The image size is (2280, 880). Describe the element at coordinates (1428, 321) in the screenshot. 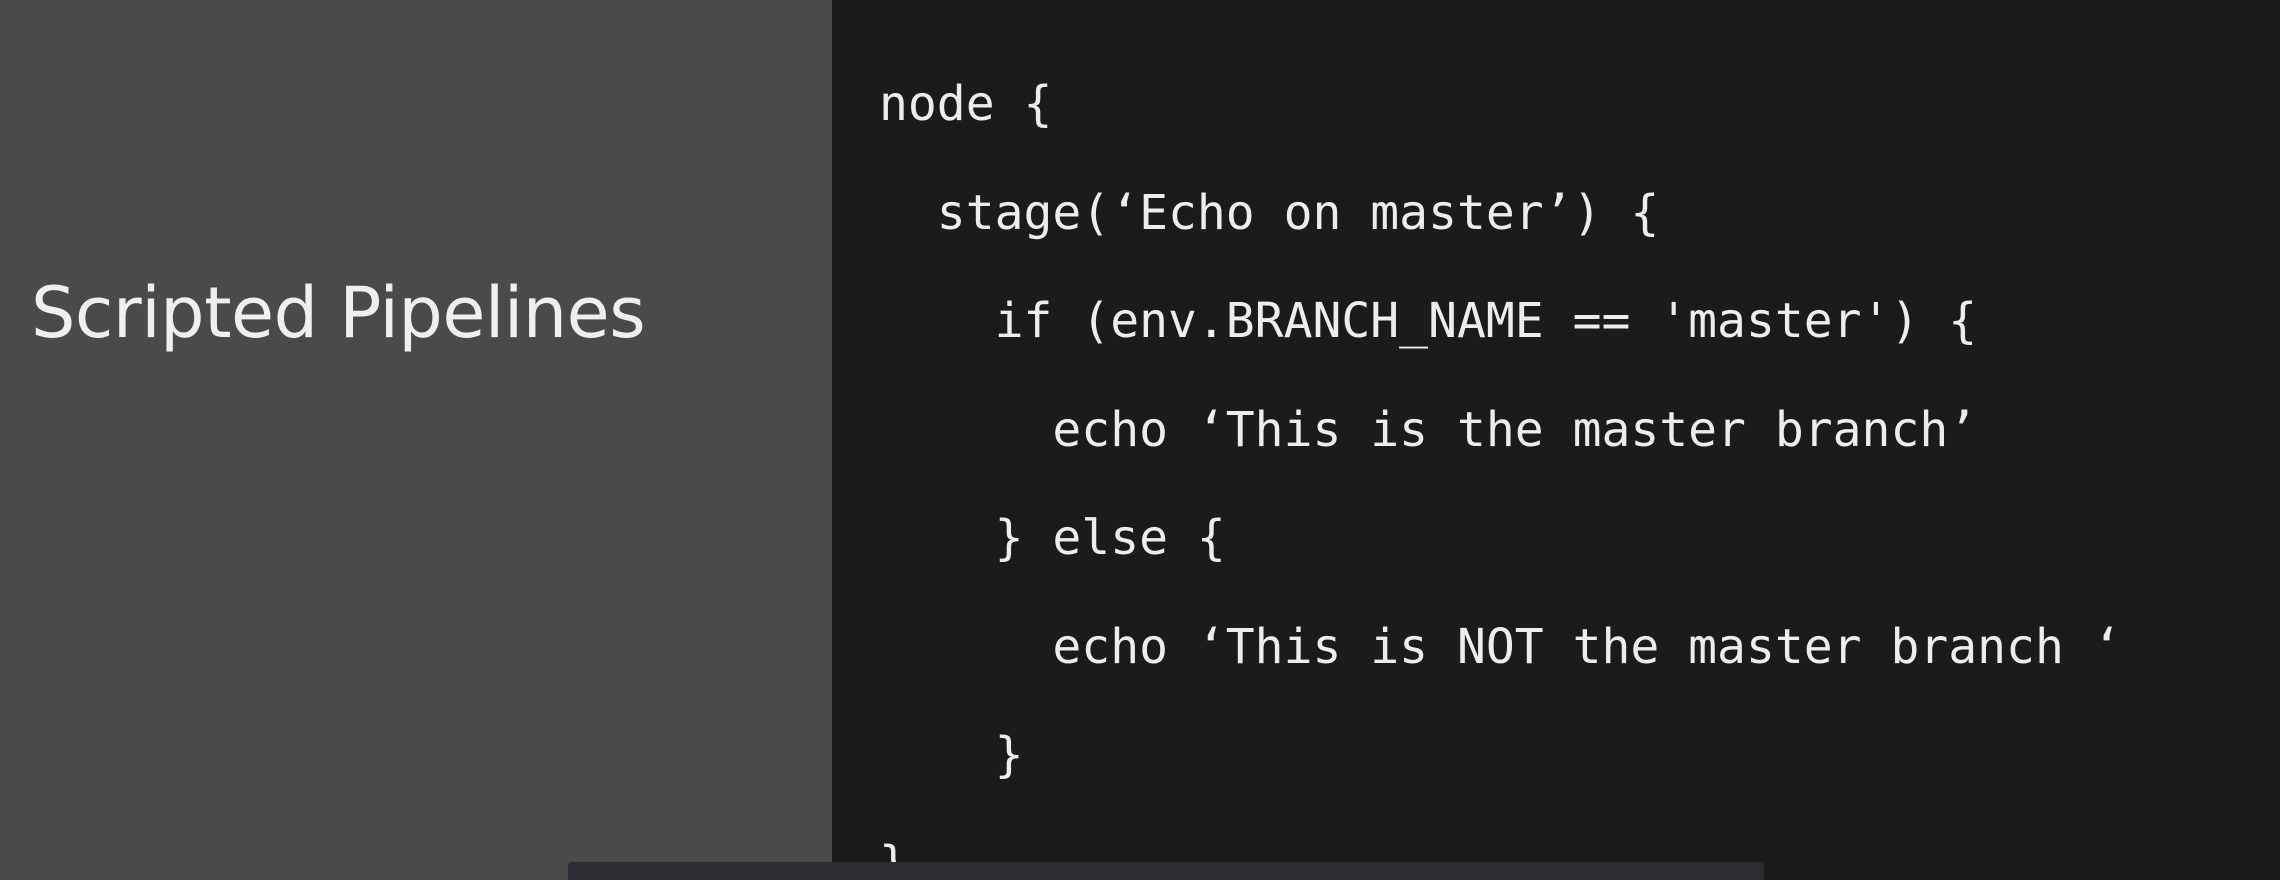

I see `code-line-3: if (env.BRANCH_NAME == 'master') {` at that location.